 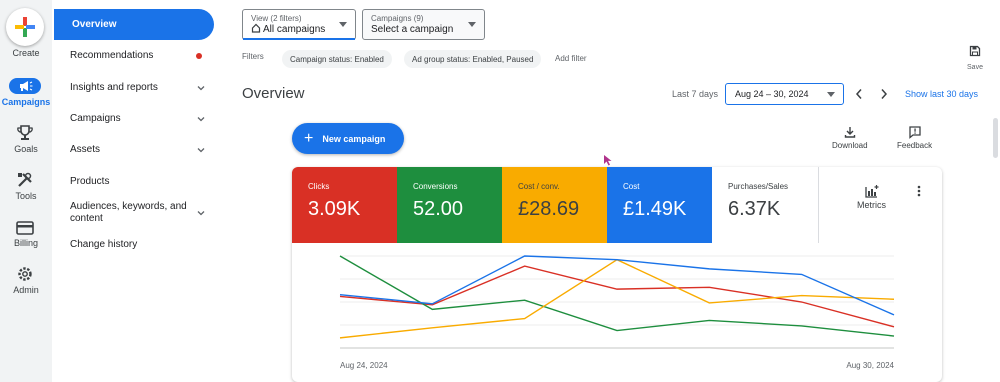 What do you see at coordinates (337, 59) in the screenshot?
I see `filter-chip-campaign-status: Campaign status: Enabled` at bounding box center [337, 59].